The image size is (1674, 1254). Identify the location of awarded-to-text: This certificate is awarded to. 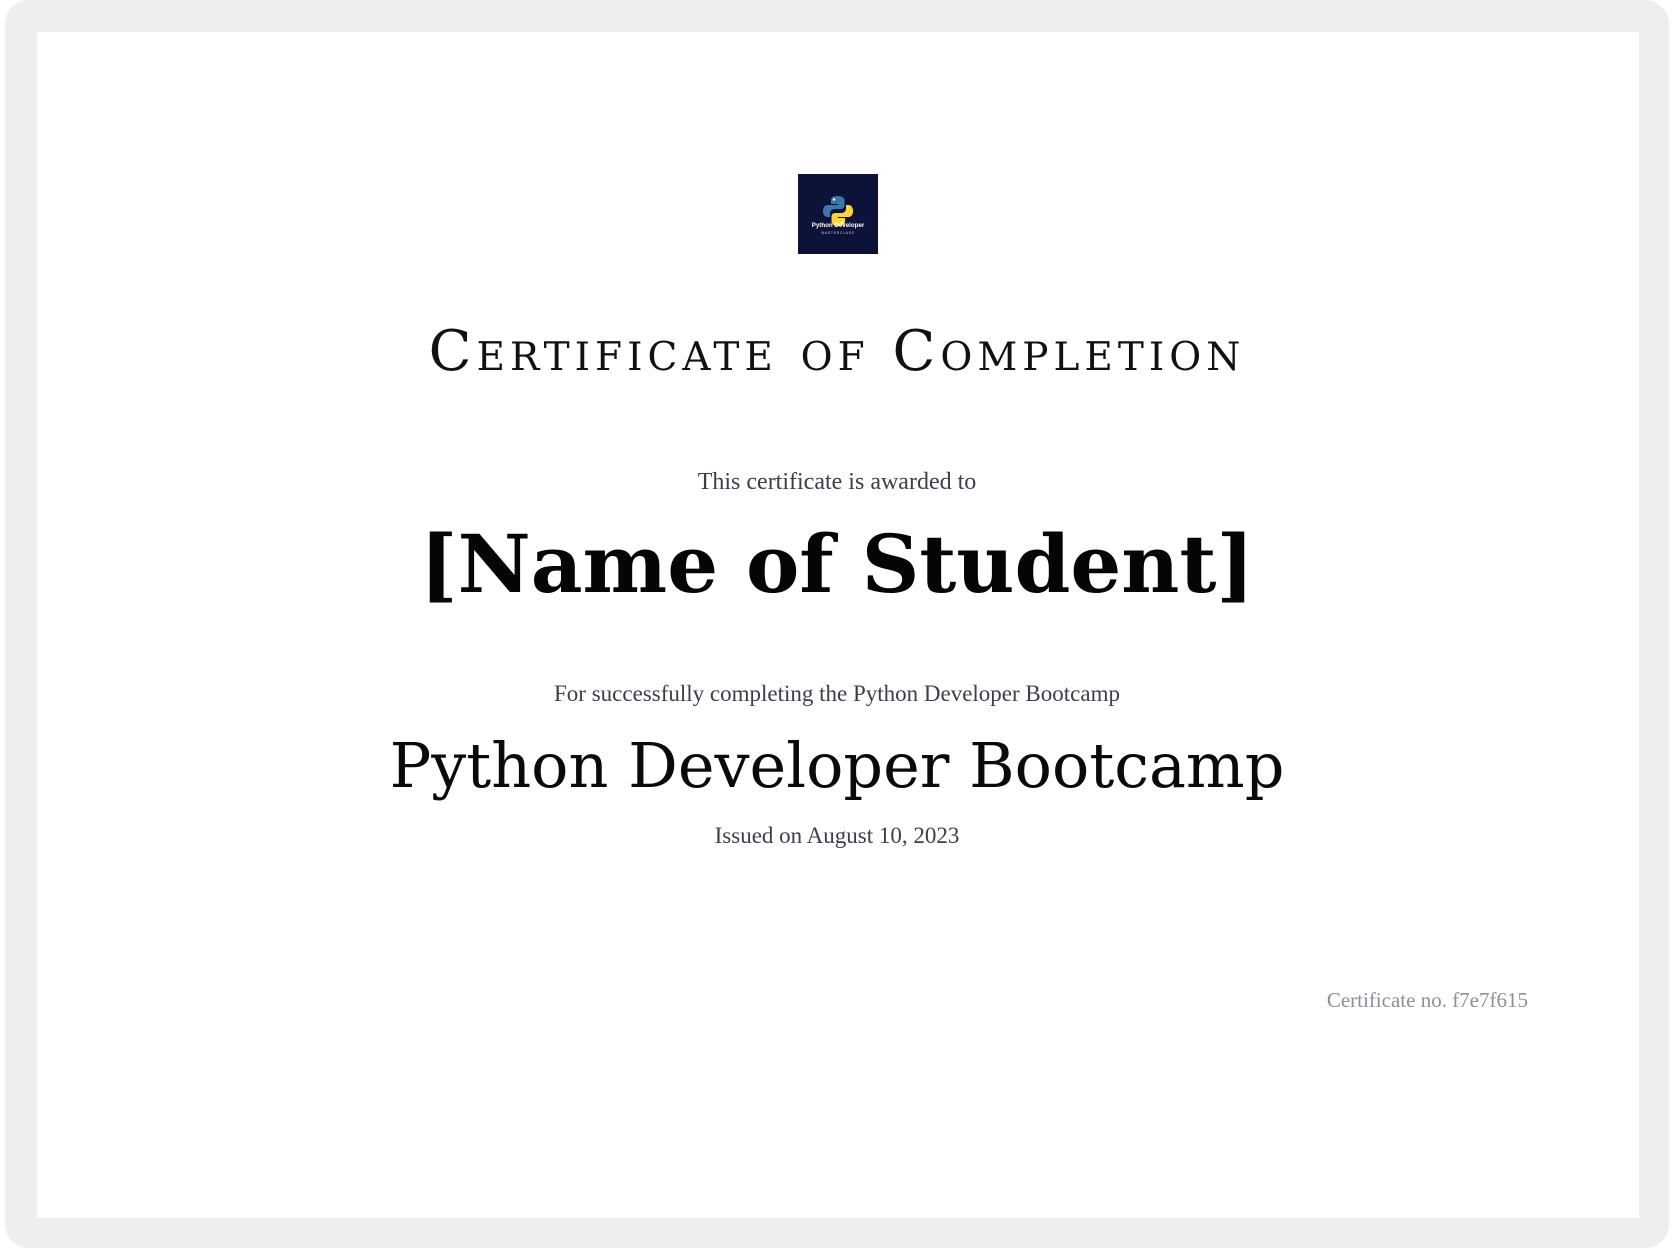
(837, 482).